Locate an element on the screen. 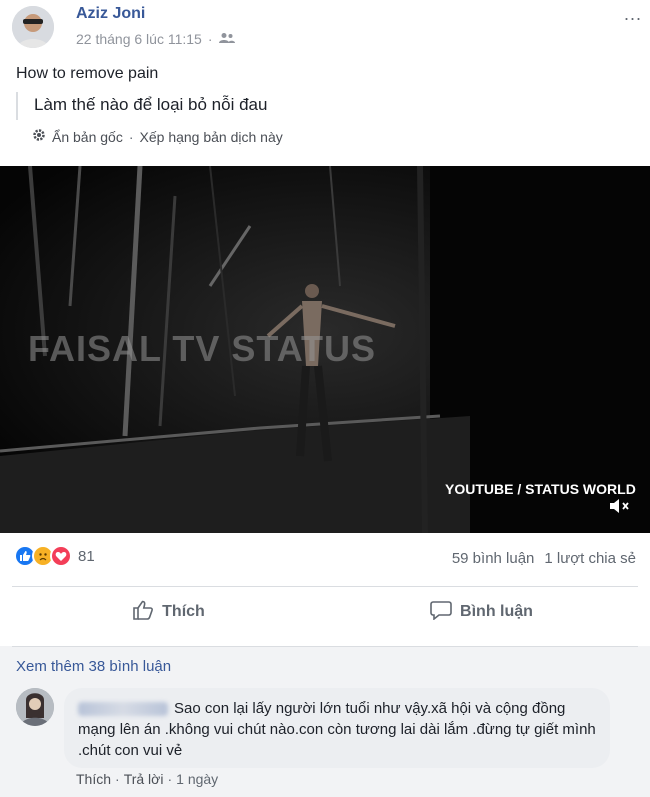 The height and width of the screenshot is (797, 650). comment-icon is located at coordinates (441, 612).